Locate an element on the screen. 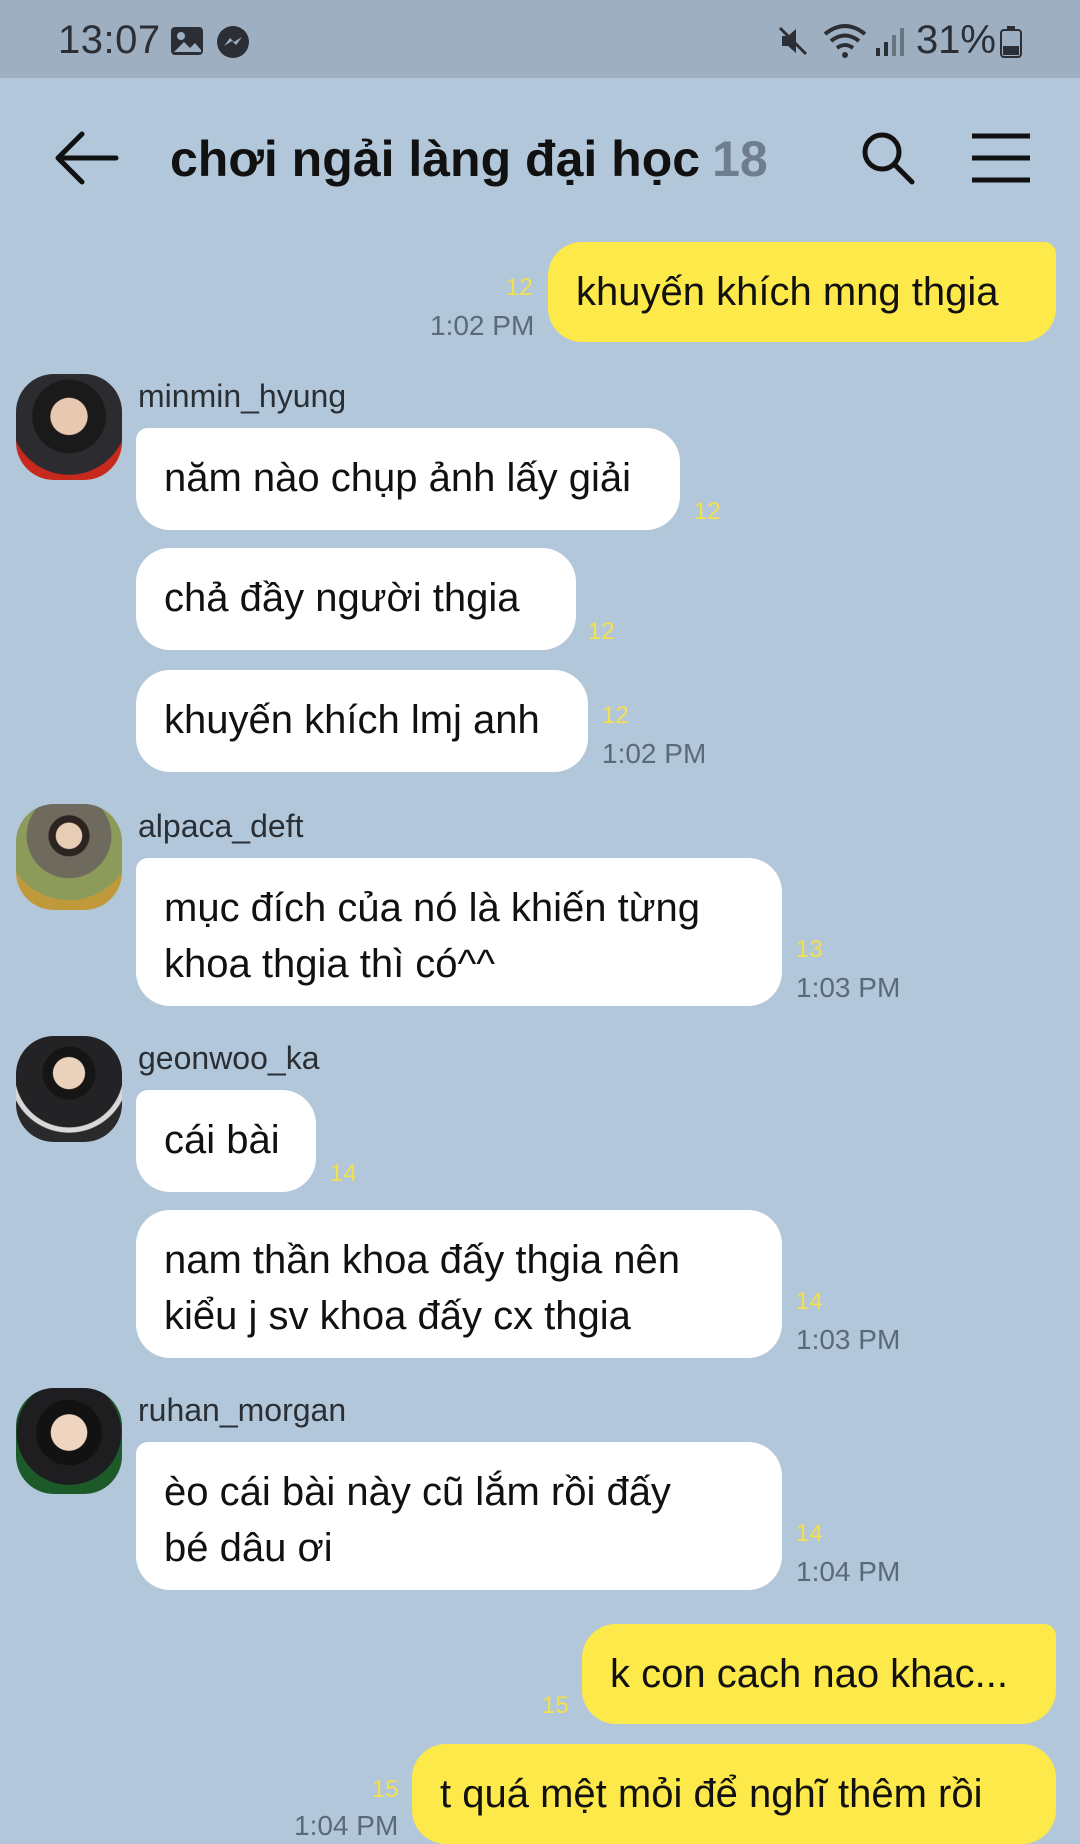  message-bubble: năm nào chụp ảnh lấy giải is located at coordinates (408, 479).